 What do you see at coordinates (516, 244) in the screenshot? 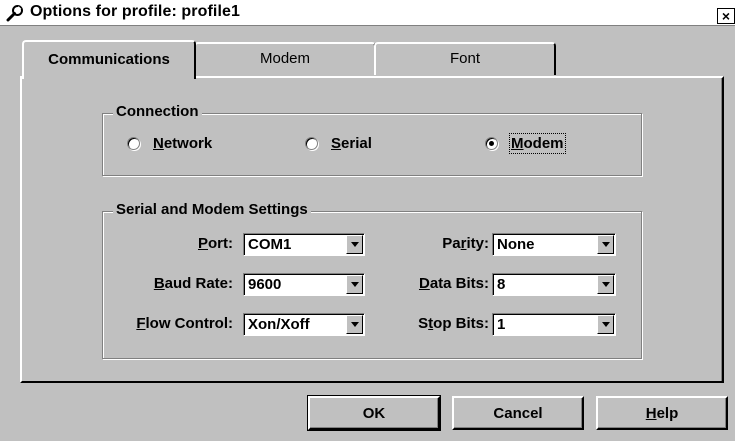
I see `parity-value: None` at bounding box center [516, 244].